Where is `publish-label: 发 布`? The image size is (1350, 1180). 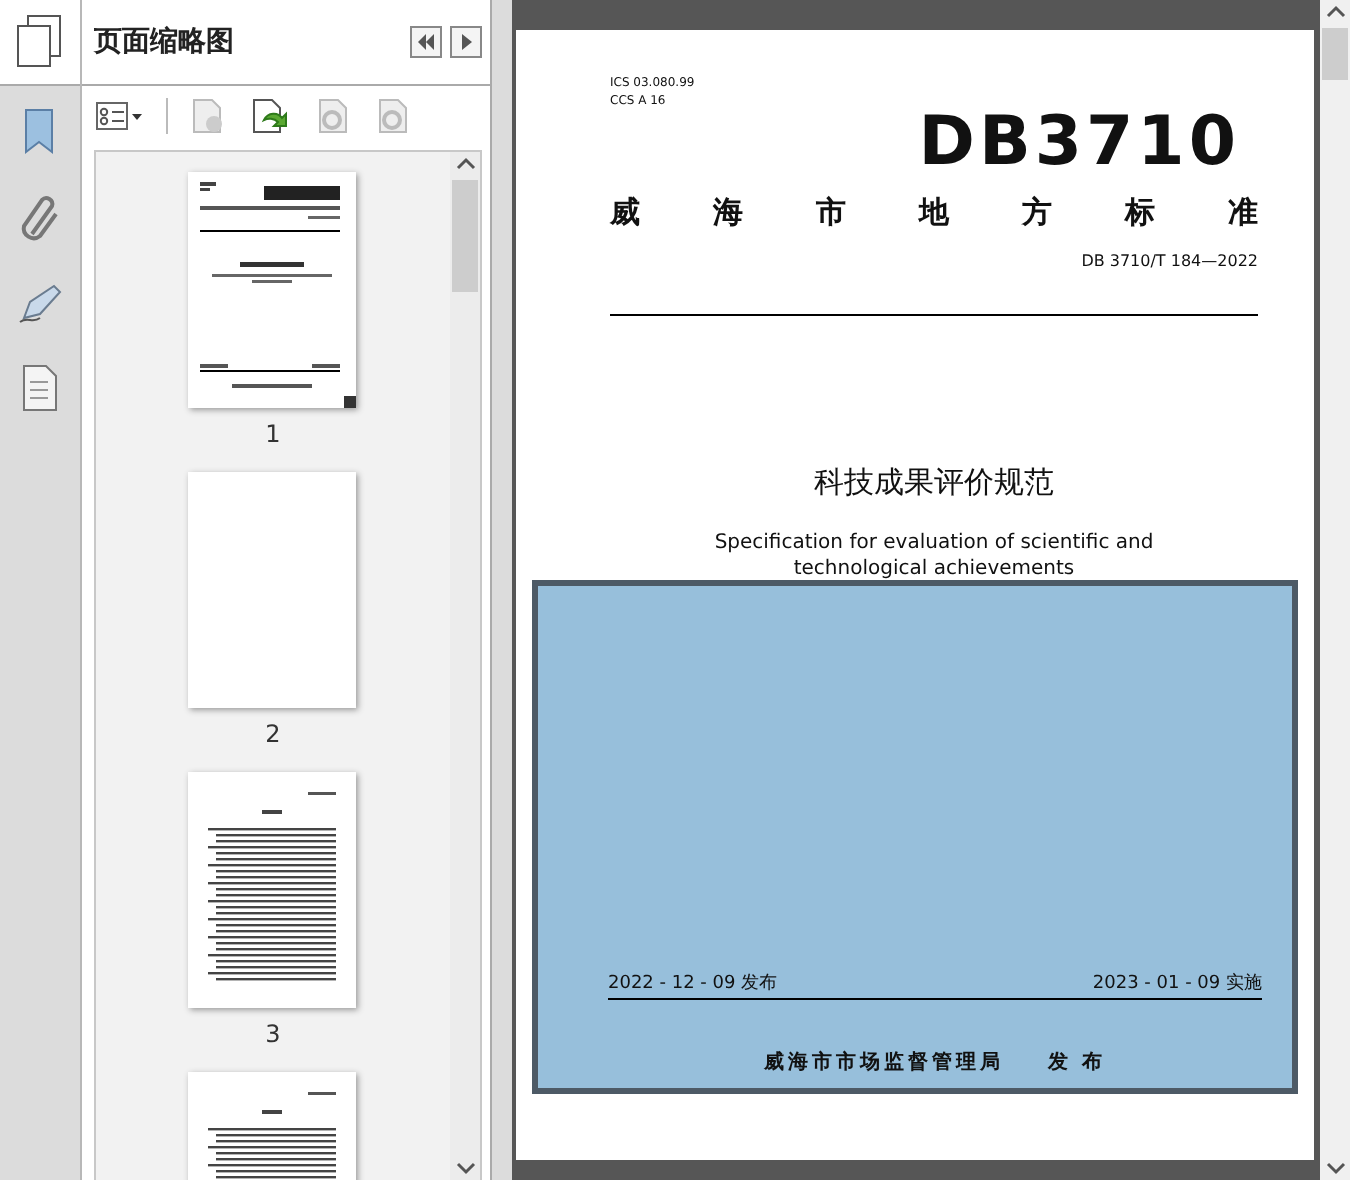
publish-label: 发 布 is located at coordinates (1077, 1062).